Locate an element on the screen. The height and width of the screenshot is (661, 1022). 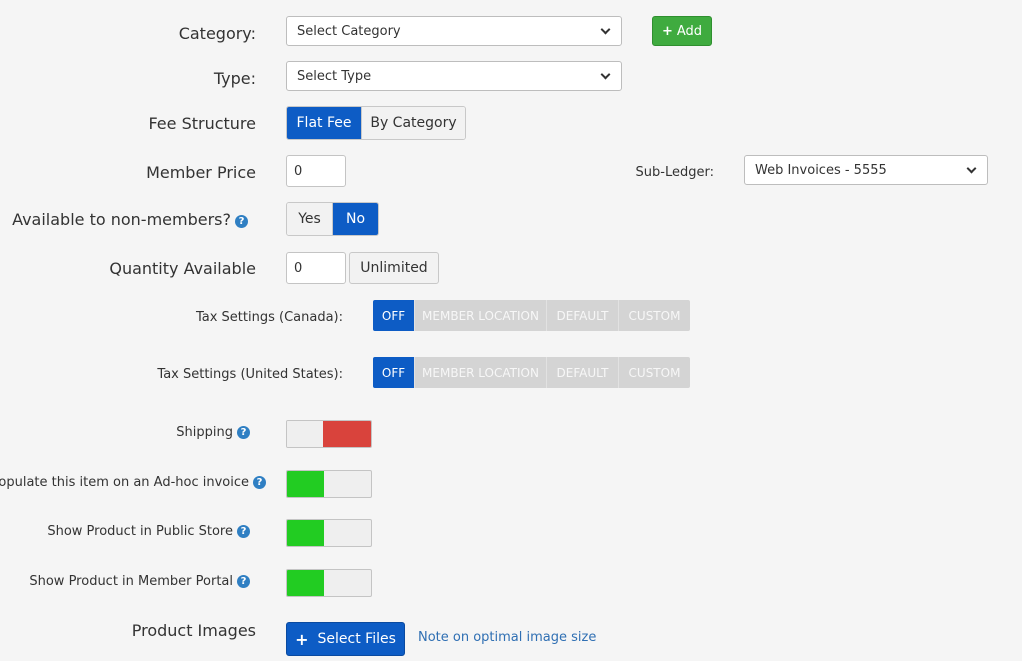
tax-canada-off-button: OFF is located at coordinates (394, 315).